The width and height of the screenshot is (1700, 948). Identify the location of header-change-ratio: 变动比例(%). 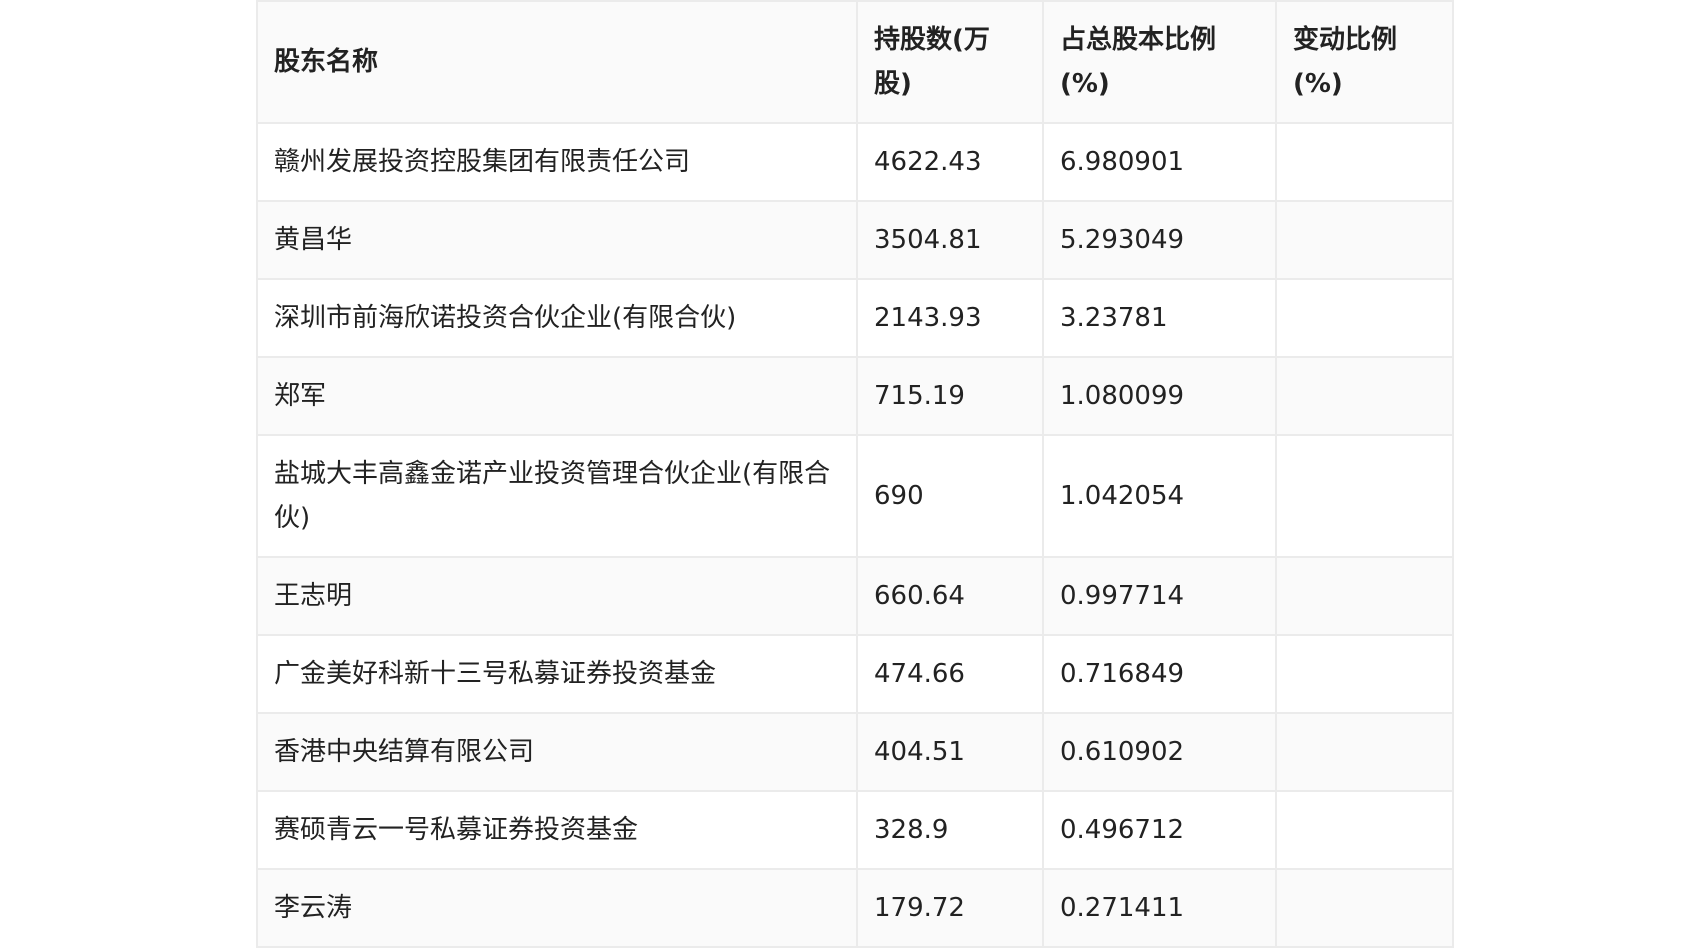
(1364, 62).